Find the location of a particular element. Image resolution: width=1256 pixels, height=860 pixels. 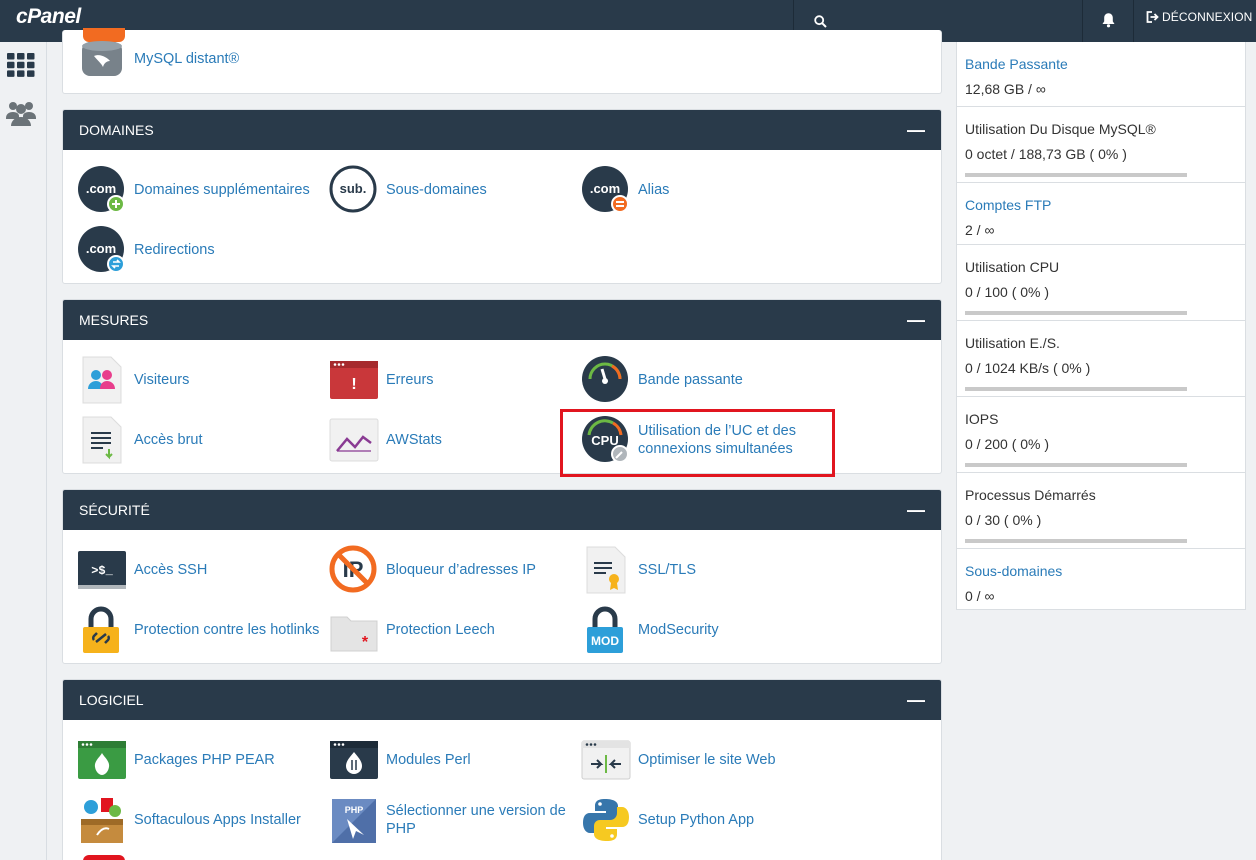

stat-title: Comptes FTP is located at coordinates (1008, 205).